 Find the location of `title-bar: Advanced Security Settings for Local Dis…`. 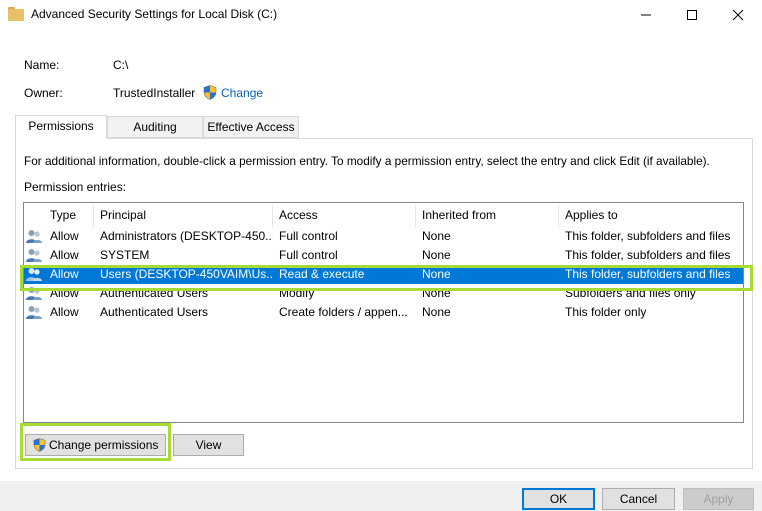

title-bar: Advanced Security Settings for Local Dis… is located at coordinates (381, 15).